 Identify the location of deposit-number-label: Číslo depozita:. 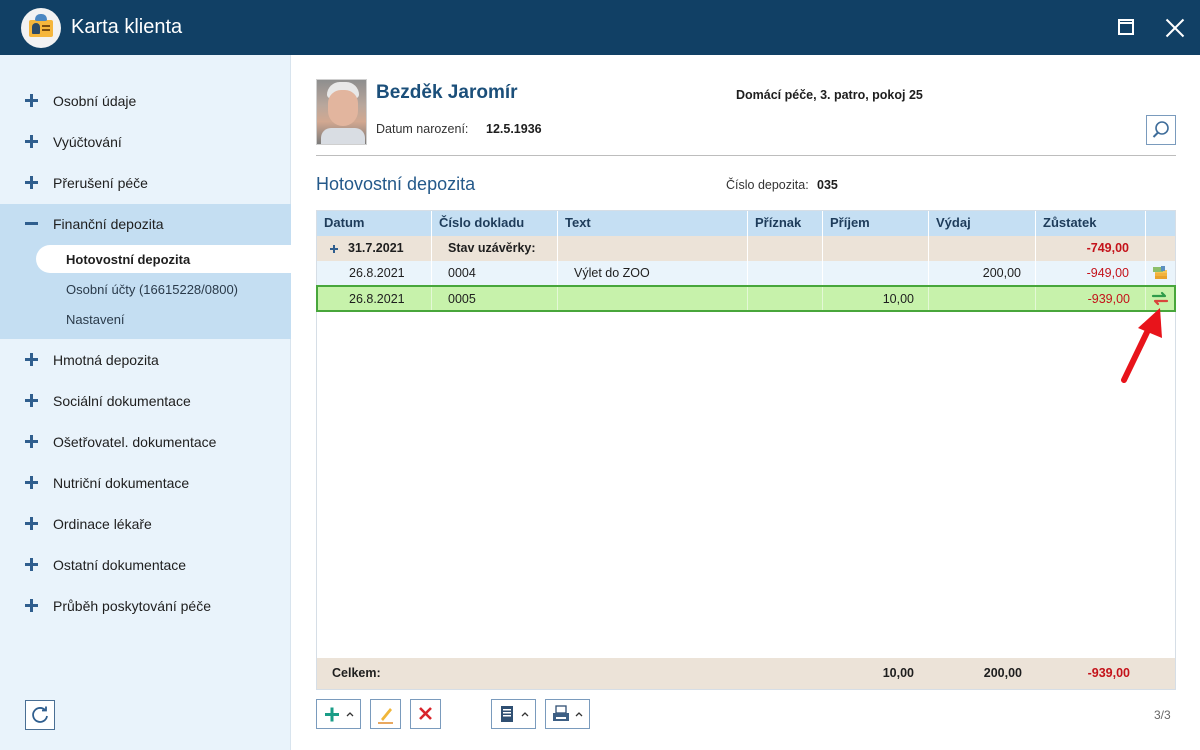
(767, 185).